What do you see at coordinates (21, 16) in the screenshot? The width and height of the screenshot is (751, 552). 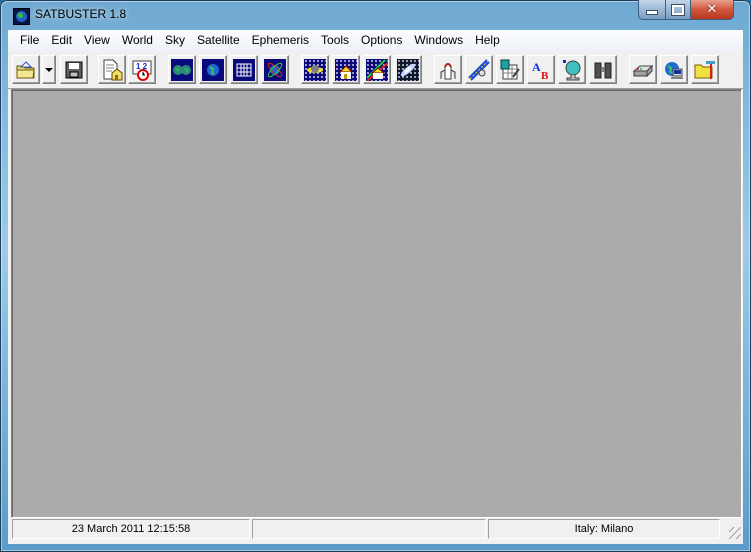 I see `app-globe-icon` at bounding box center [21, 16].